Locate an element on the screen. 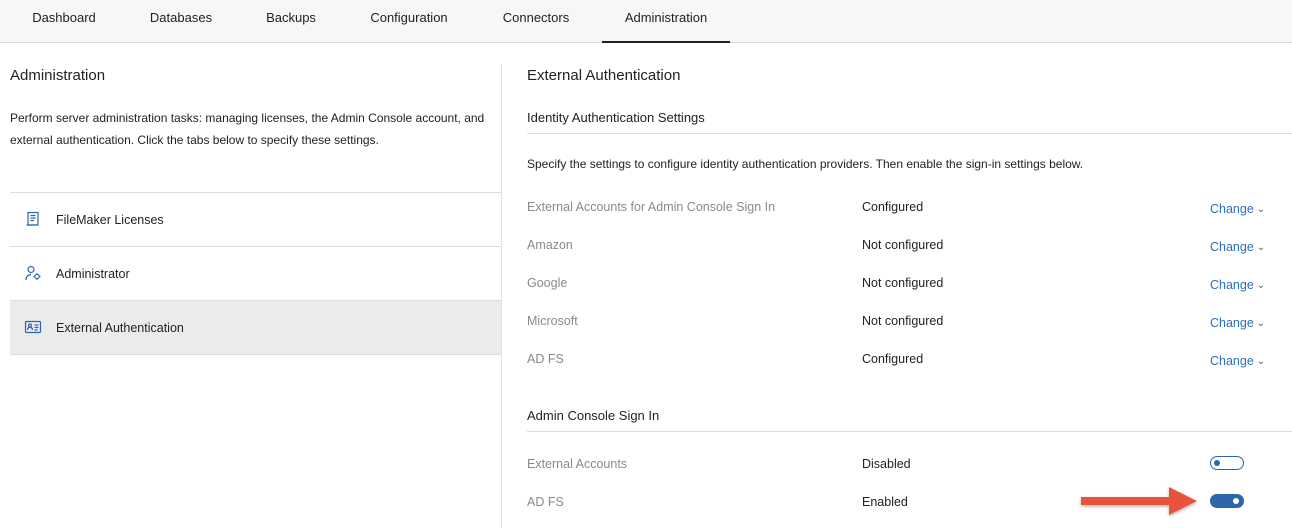  external-accounts-toggle is located at coordinates (1227, 463).